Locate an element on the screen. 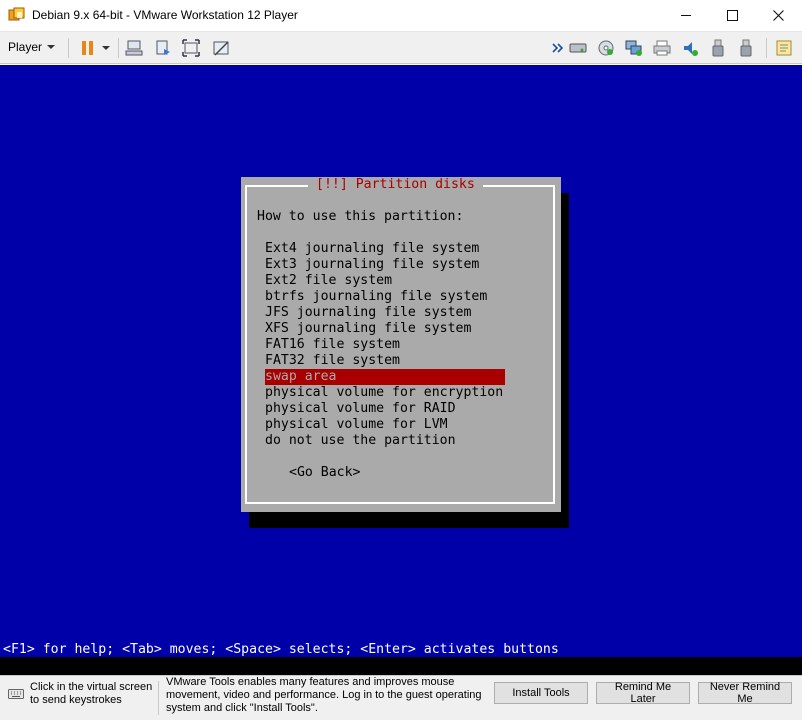 This screenshot has width=802, height=720. snapshot-icon is located at coordinates (163, 47).